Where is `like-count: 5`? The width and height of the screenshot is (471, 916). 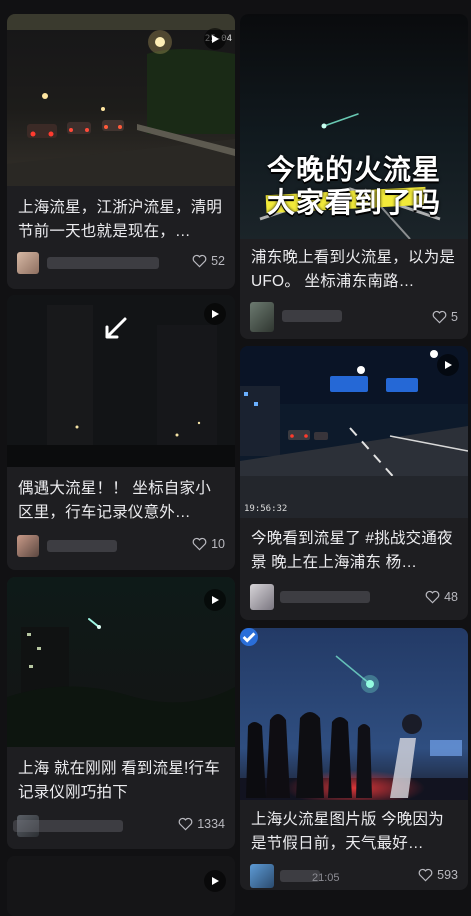
like-count: 5 is located at coordinates (445, 317).